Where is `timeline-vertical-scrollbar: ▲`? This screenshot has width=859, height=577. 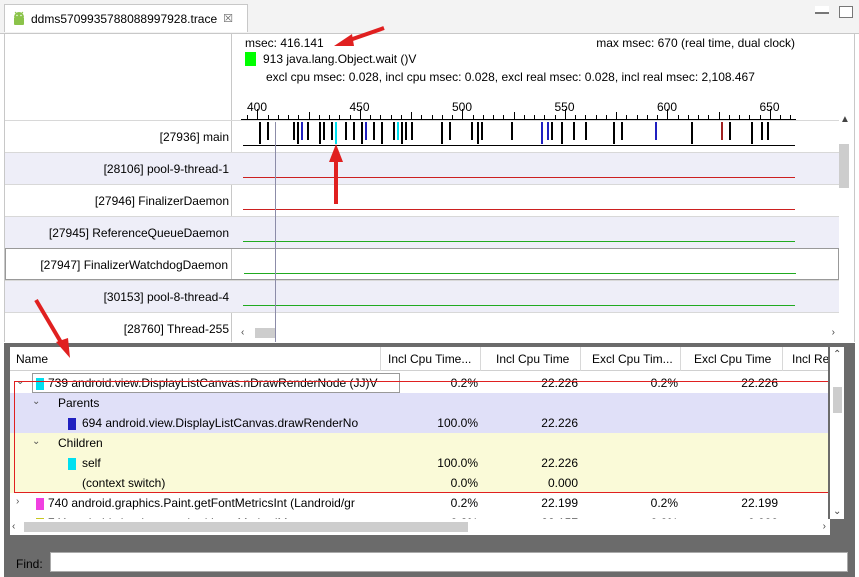 timeline-vertical-scrollbar: ▲ is located at coordinates (843, 220).